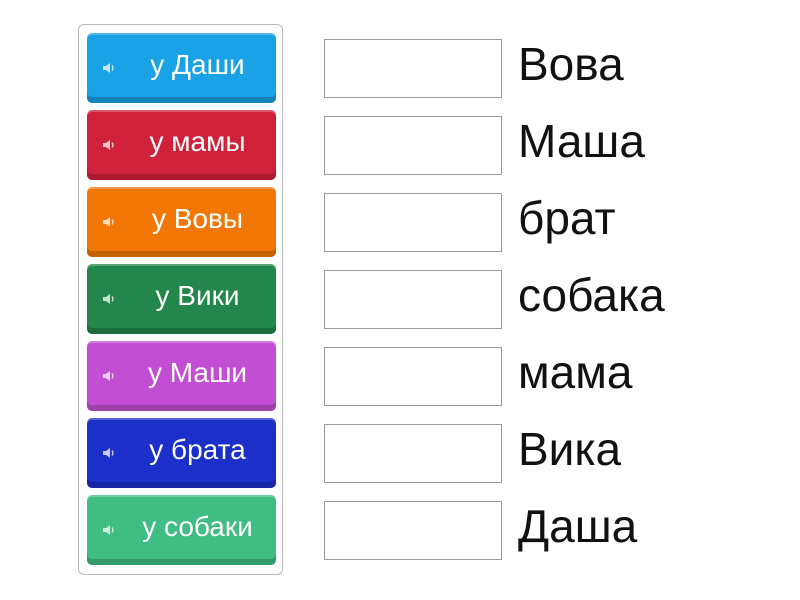  What do you see at coordinates (197, 526) in the screenshot?
I see `tile-label: у собаки` at bounding box center [197, 526].